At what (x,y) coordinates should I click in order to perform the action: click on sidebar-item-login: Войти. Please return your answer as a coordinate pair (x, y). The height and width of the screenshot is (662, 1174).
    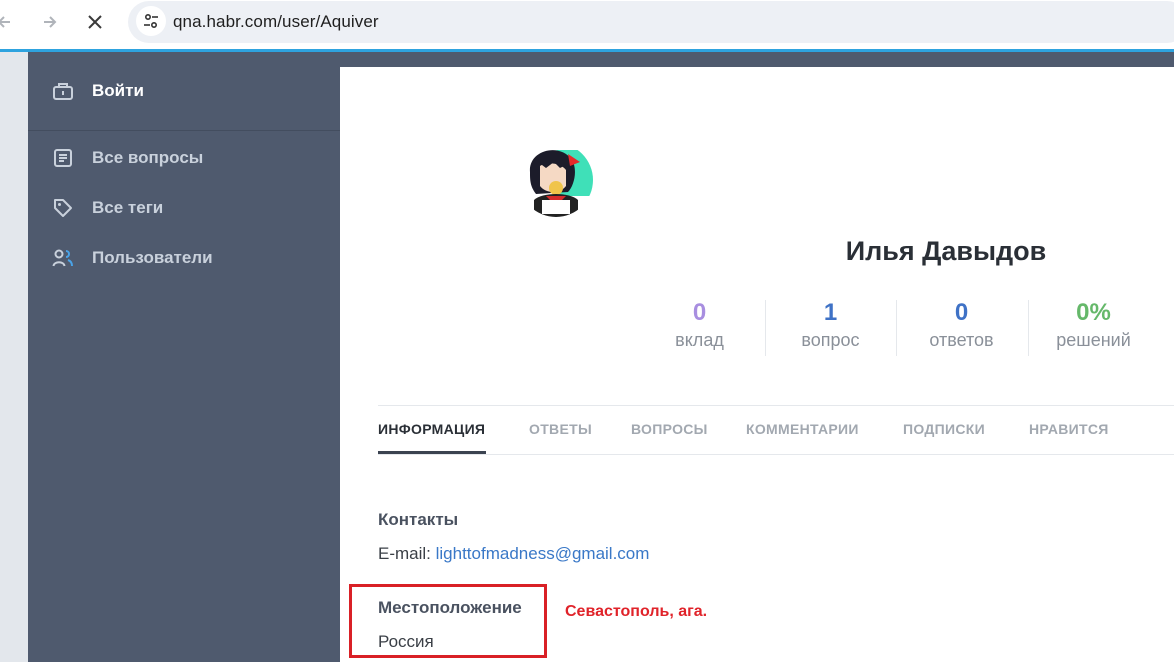
    Looking at the image, I should click on (98, 91).